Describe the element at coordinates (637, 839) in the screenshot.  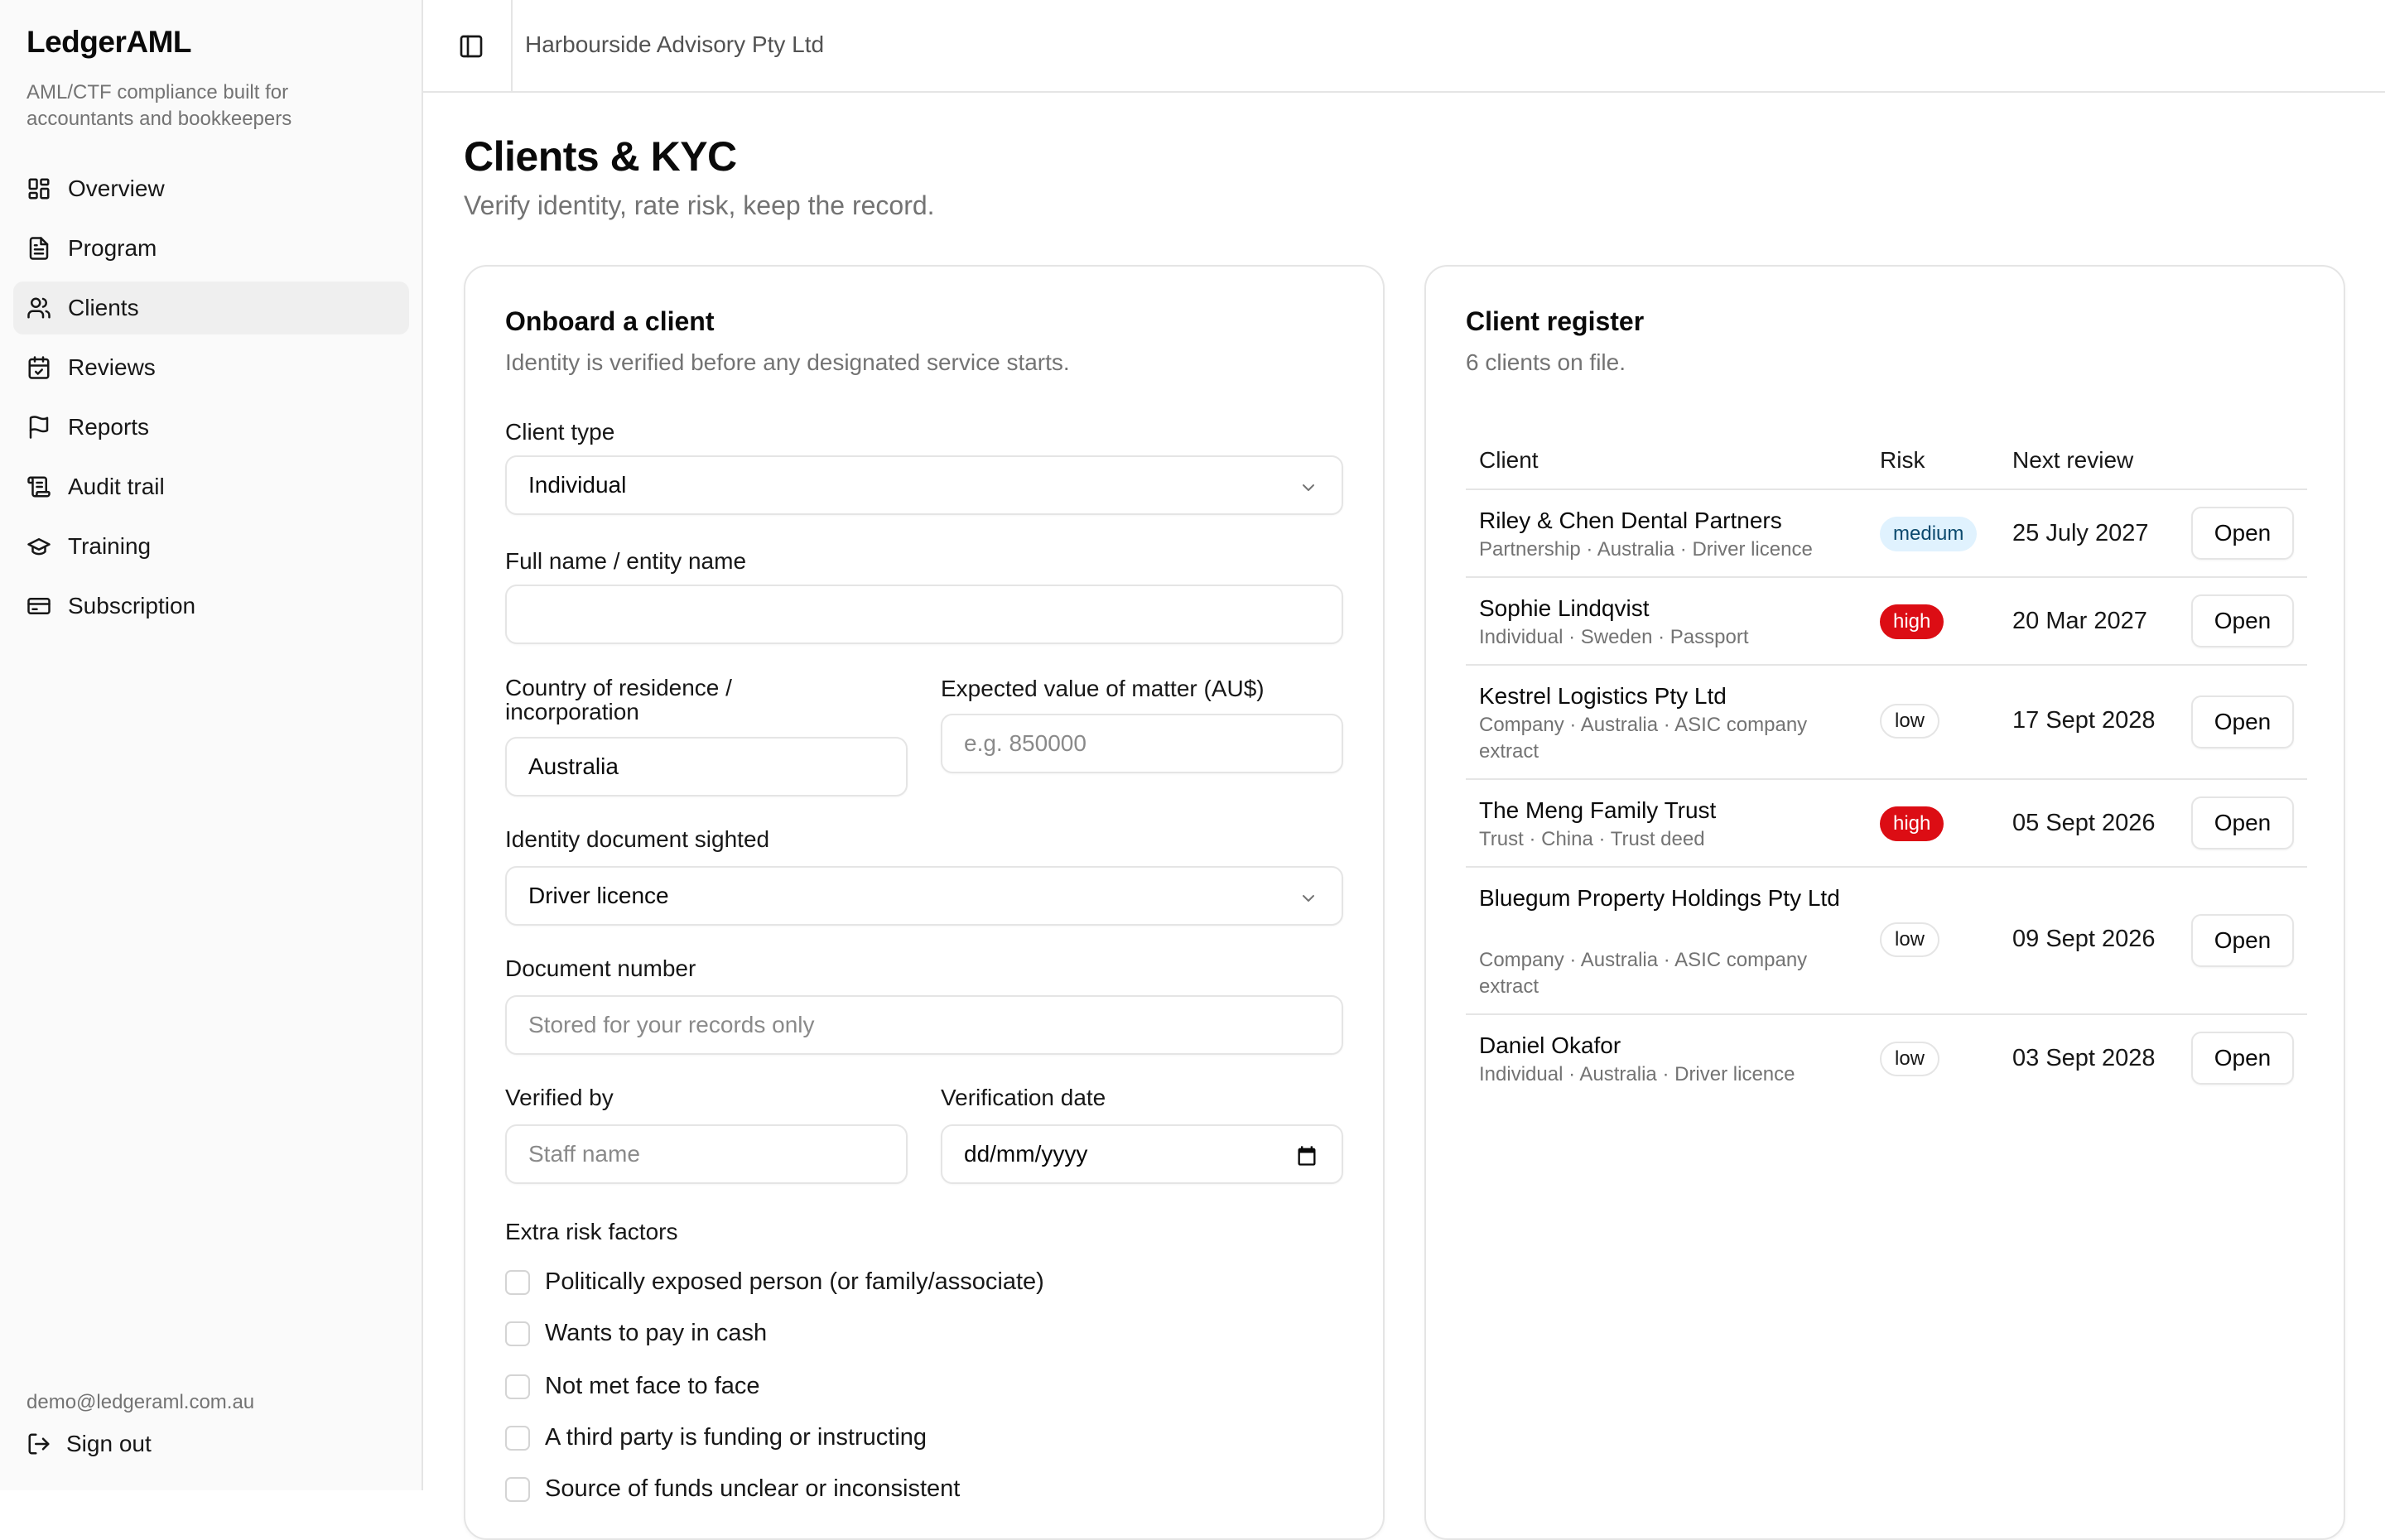
I see `id-document-label: Identity document sighted` at that location.